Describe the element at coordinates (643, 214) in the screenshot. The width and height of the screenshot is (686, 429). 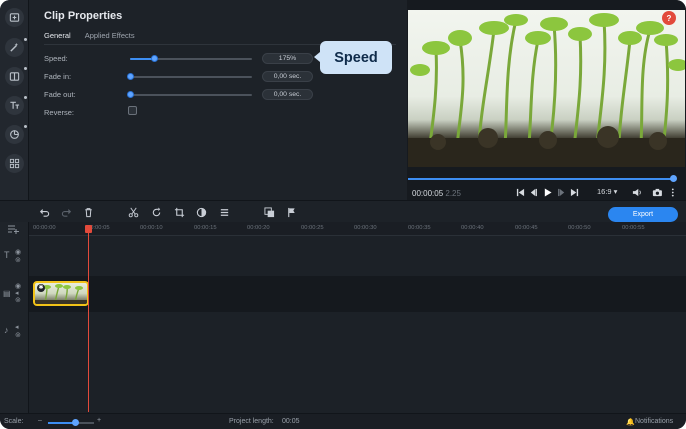
I see `export-button: Export` at that location.